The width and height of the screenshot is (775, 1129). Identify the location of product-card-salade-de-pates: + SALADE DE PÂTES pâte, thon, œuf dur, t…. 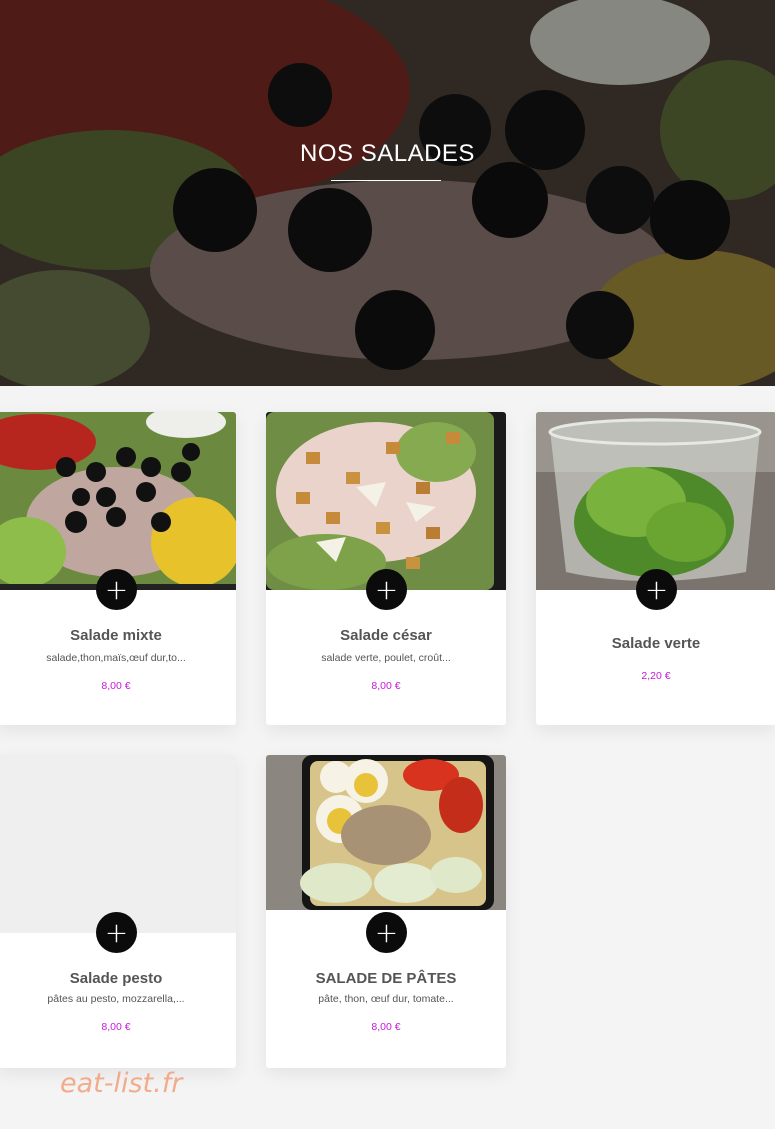
(386, 911).